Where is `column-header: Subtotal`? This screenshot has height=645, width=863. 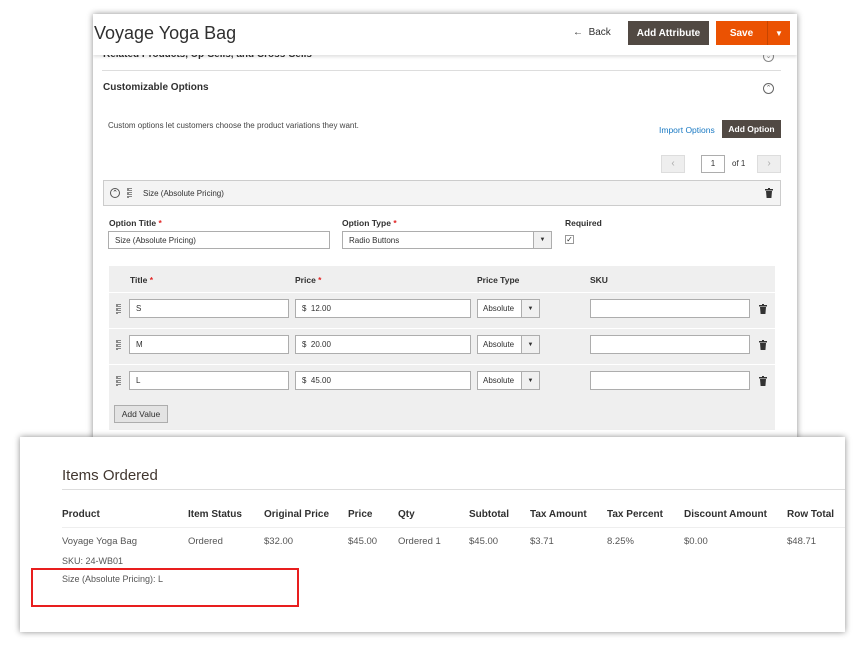
column-header: Subtotal is located at coordinates (489, 514).